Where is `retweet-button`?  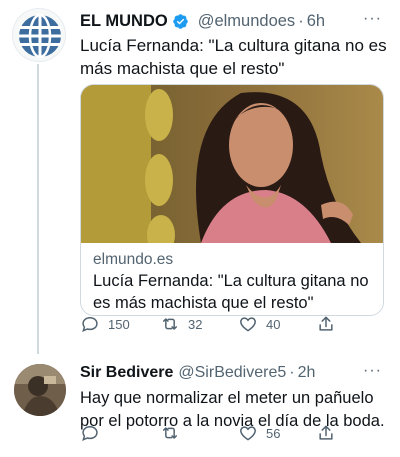 retweet-button is located at coordinates (174, 433).